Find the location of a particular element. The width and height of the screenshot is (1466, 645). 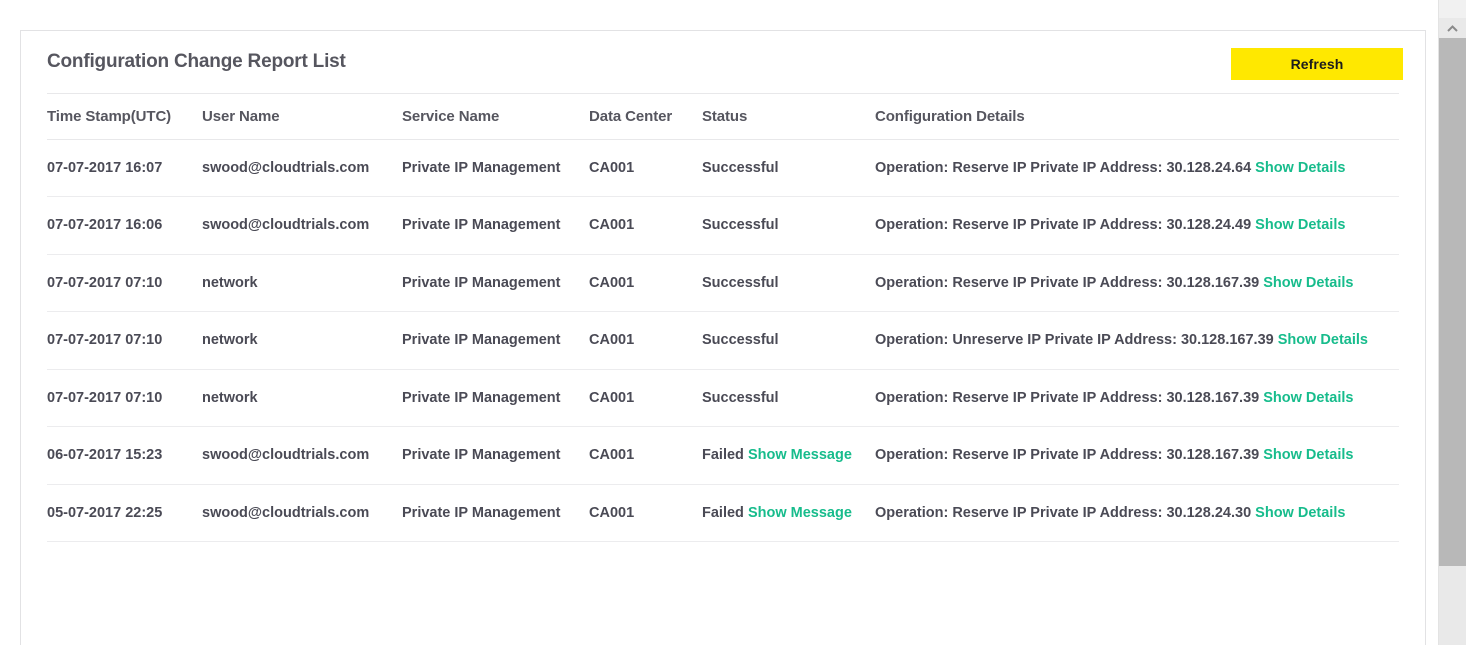

vertical-scrollbar is located at coordinates (1452, 322).